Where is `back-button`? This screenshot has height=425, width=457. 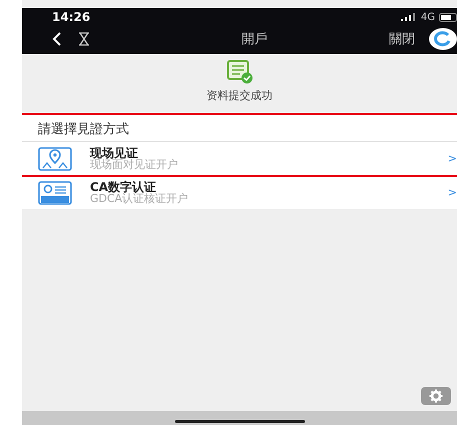 back-button is located at coordinates (57, 39).